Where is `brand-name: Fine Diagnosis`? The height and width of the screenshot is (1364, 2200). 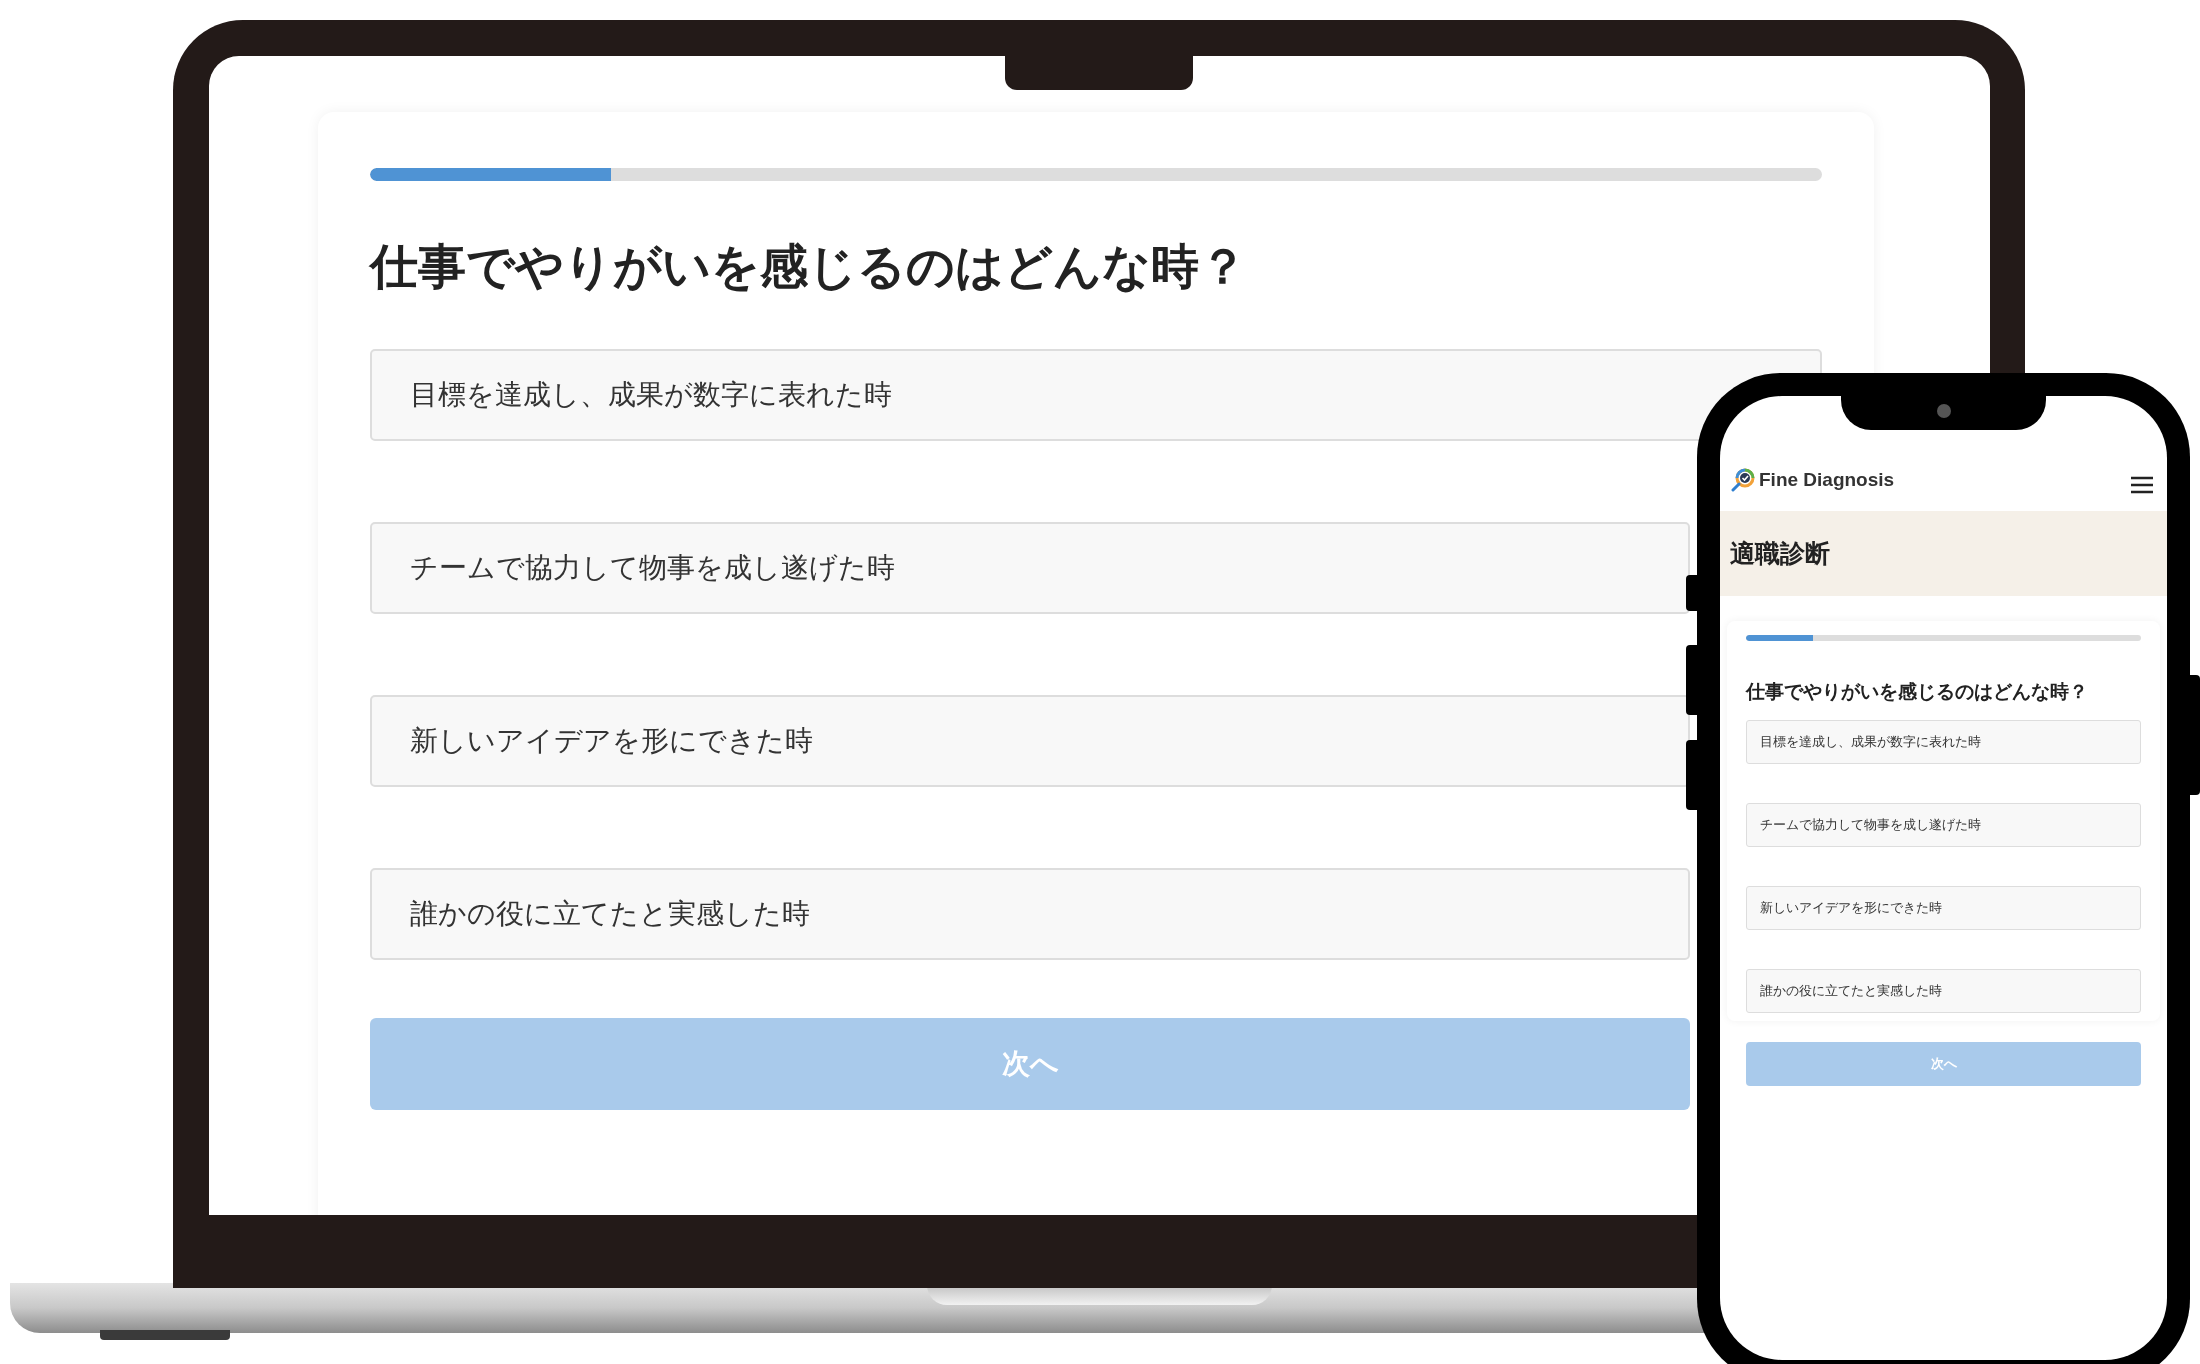
brand-name: Fine Diagnosis is located at coordinates (1827, 479).